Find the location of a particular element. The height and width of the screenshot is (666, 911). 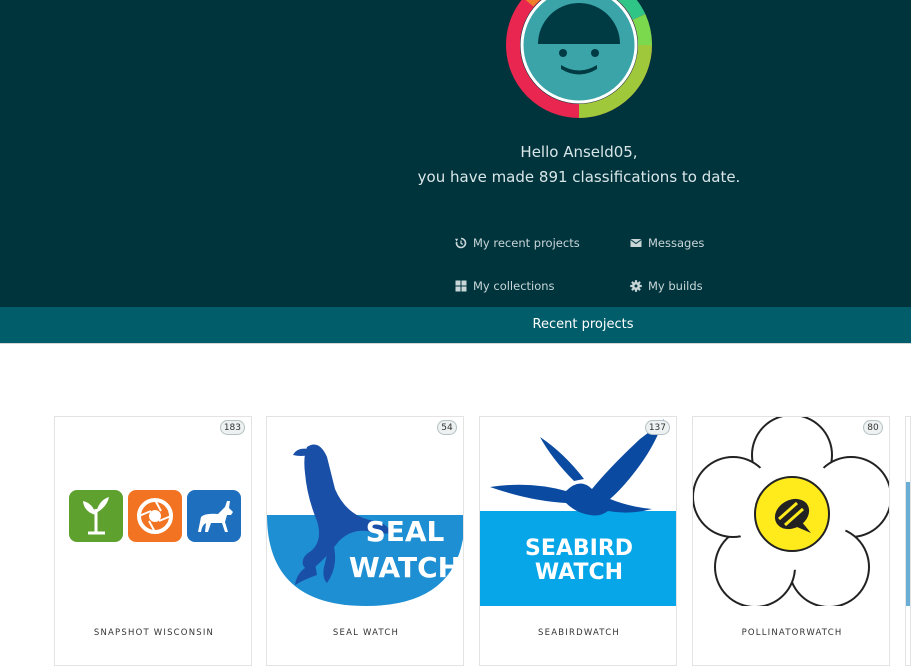

recent-projects-heading: Recent projects is located at coordinates (455, 324).